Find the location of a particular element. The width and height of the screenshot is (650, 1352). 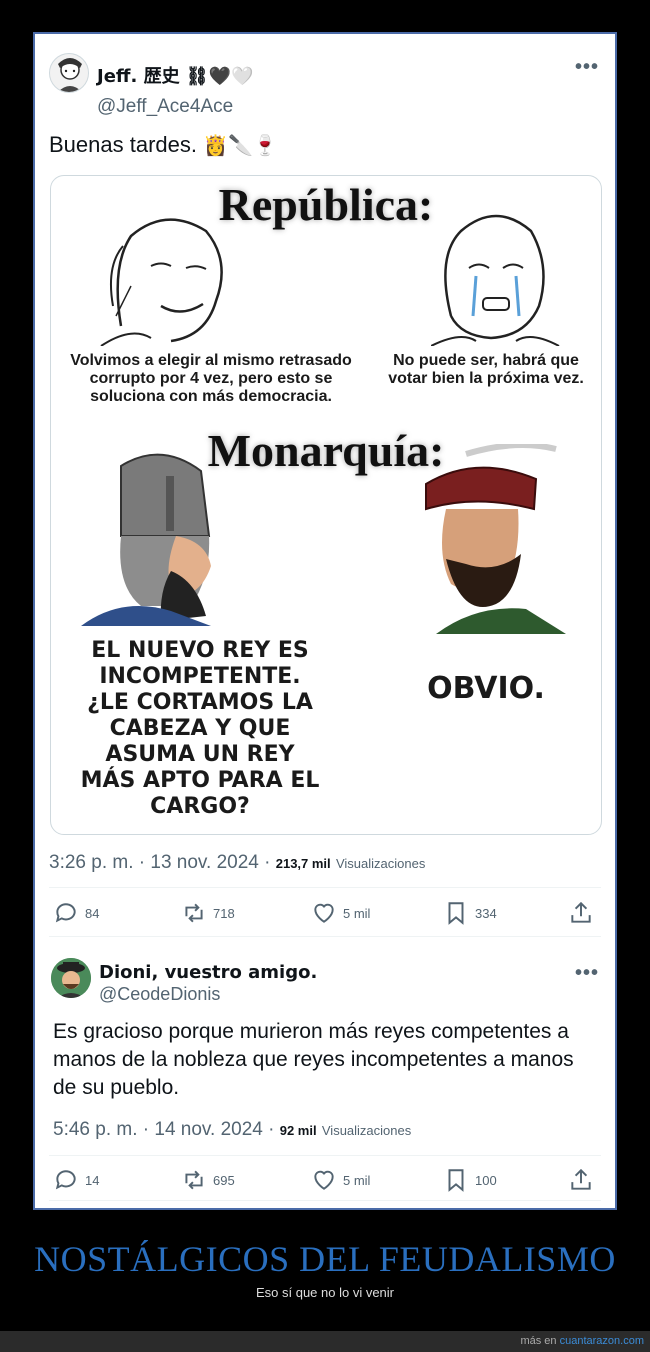

footer-prefix: más en is located at coordinates (538, 1341).